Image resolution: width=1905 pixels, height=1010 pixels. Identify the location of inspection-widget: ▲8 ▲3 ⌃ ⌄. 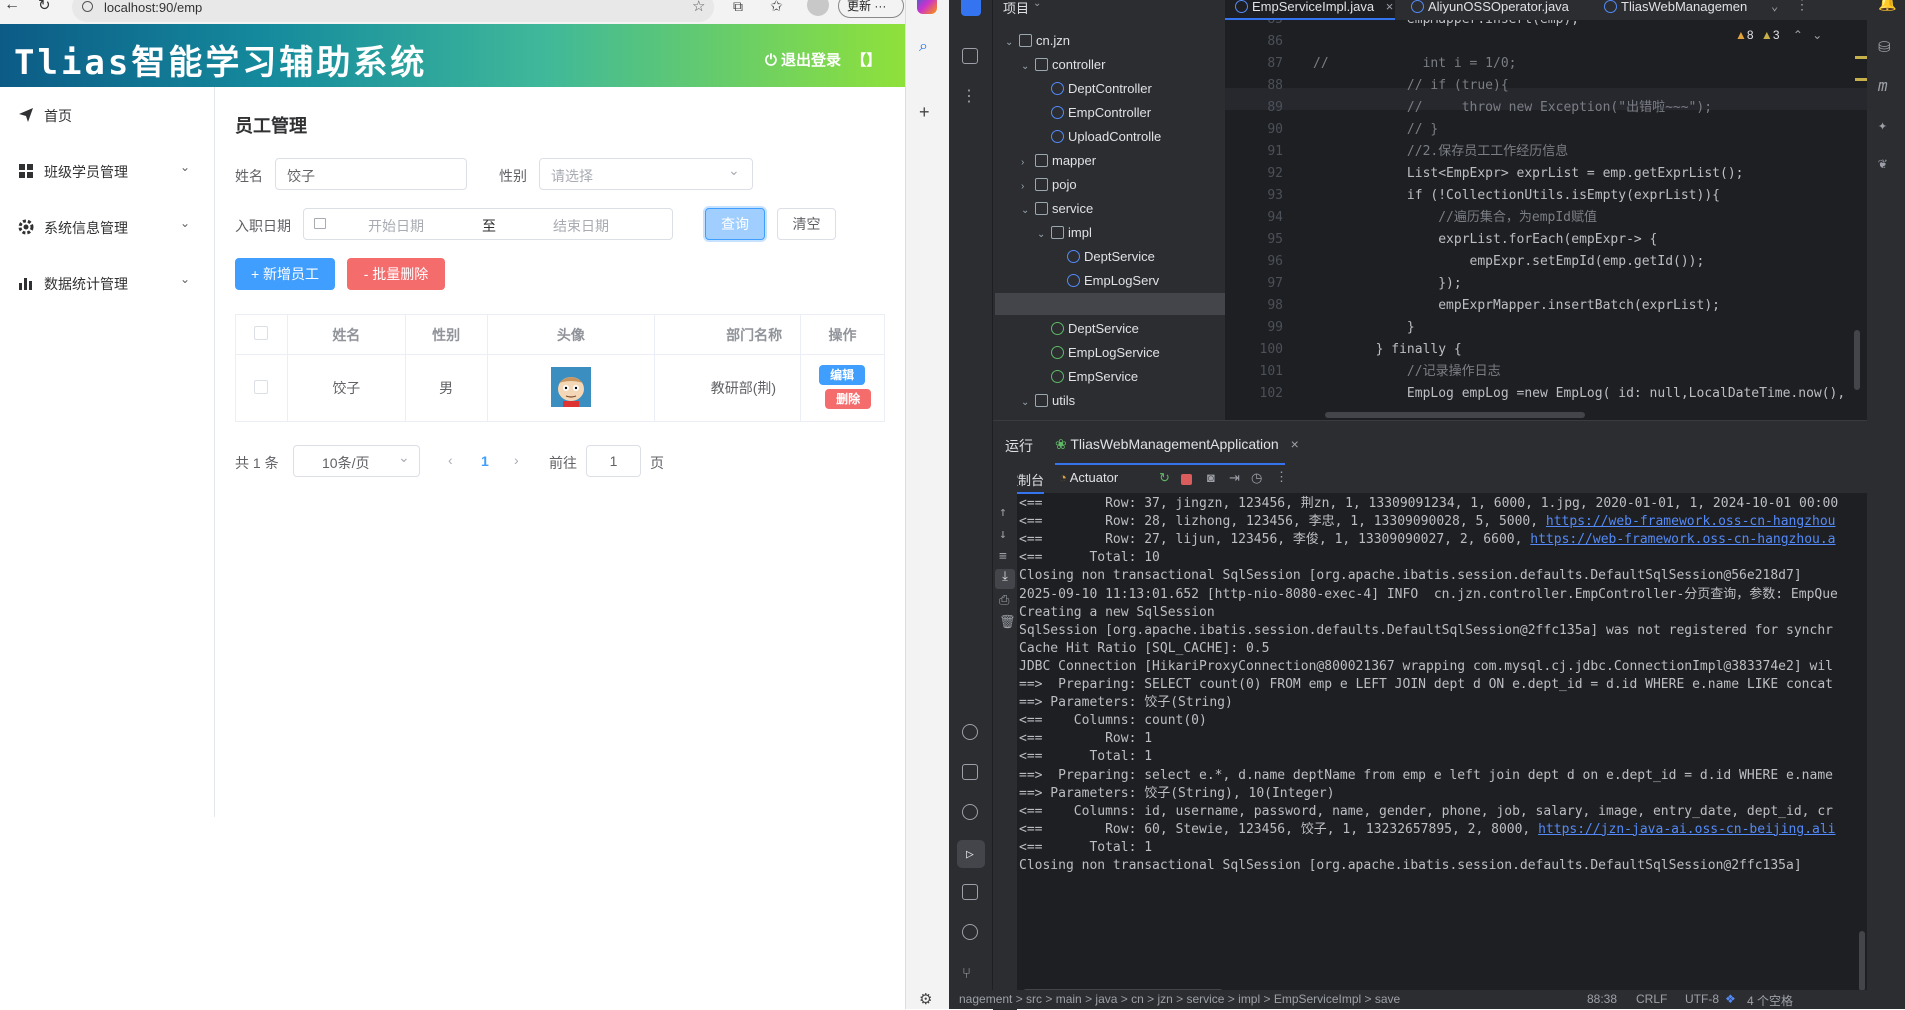
(1778, 35).